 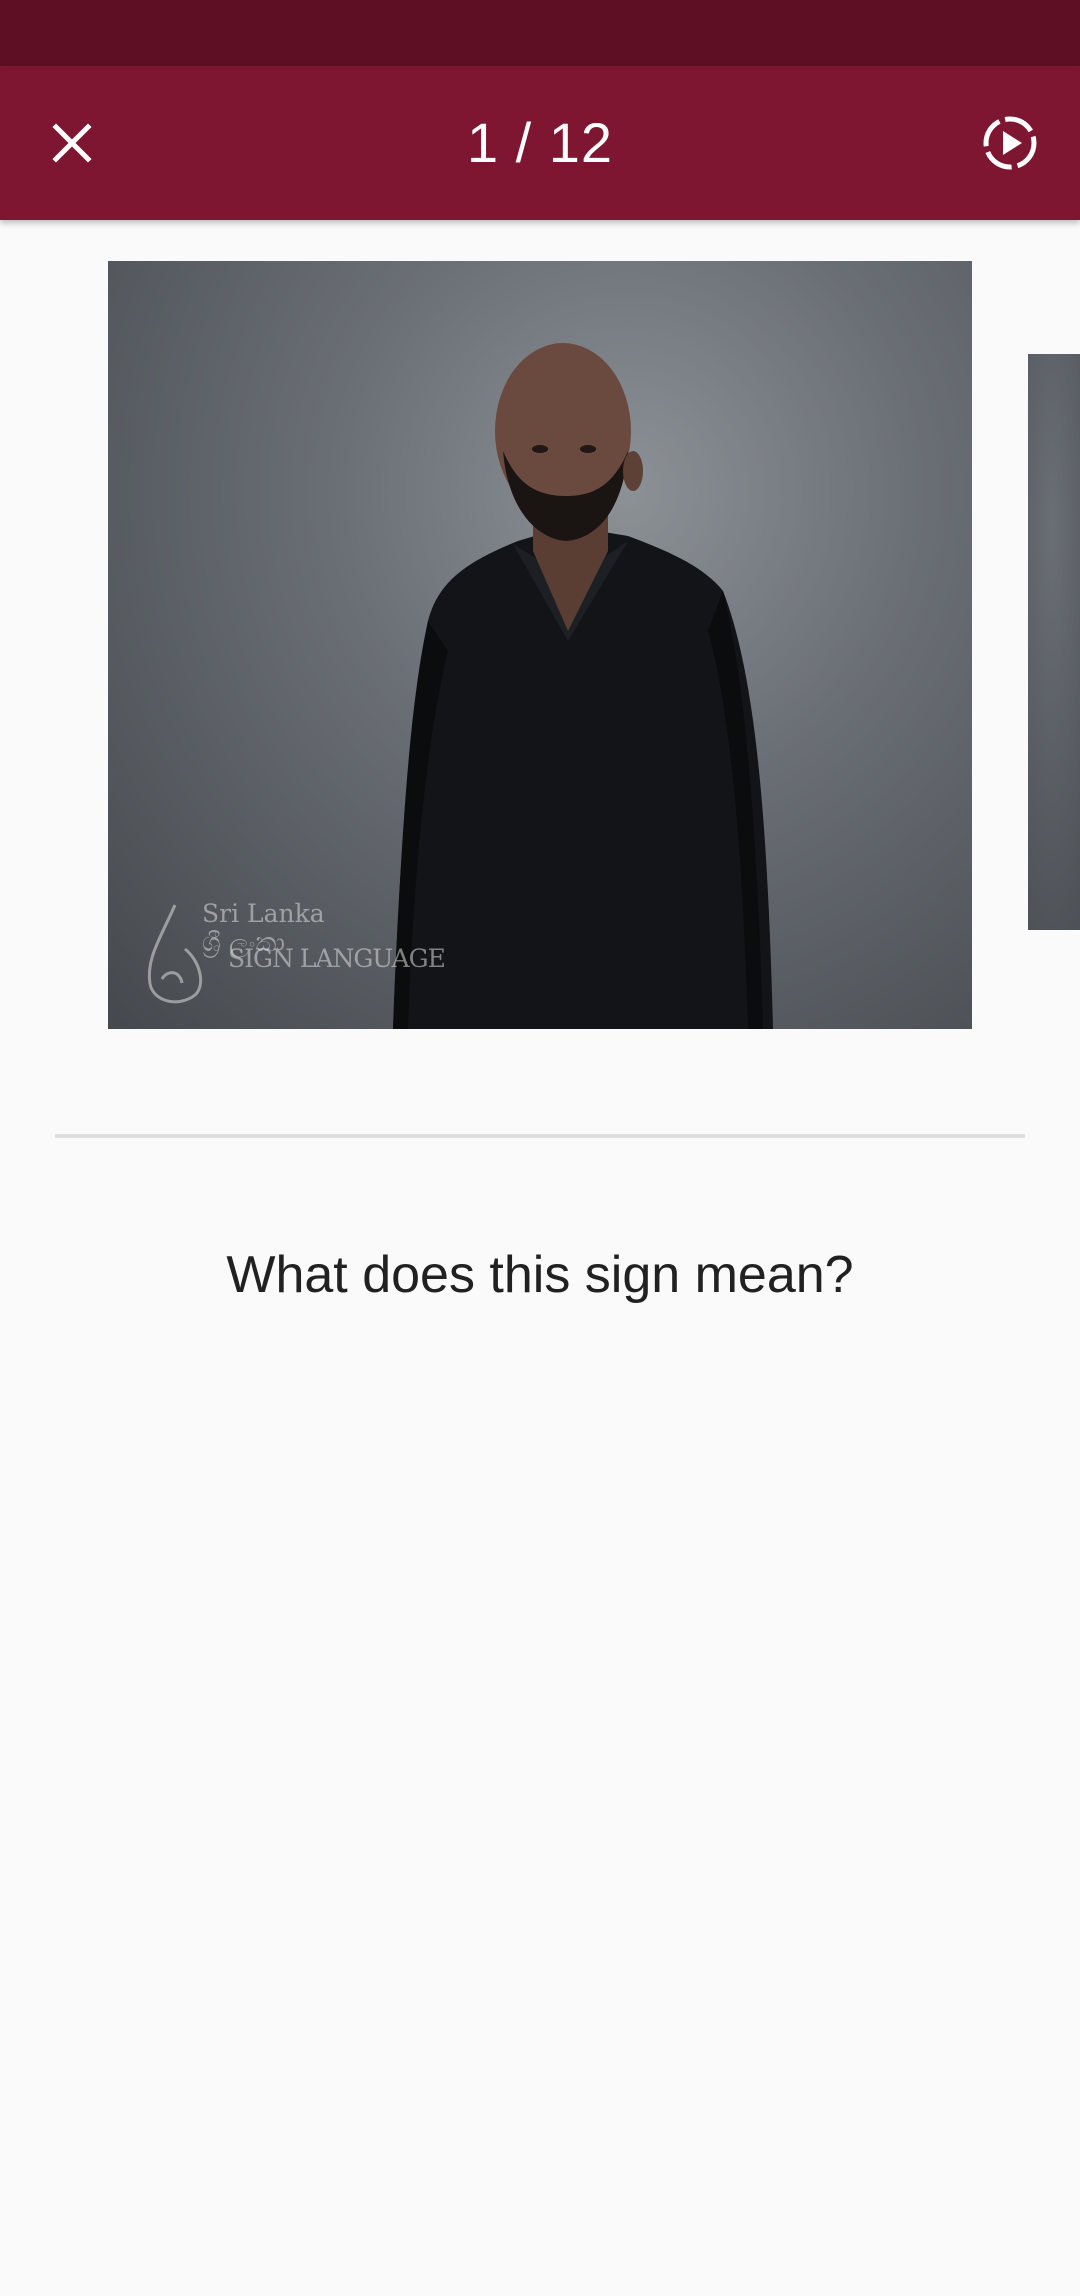 I want to click on sri-lanka-sign-language-logo: Sri Lanka ශ්‍රී ලංකා SIGN LANGUAGE, so click(x=293, y=951).